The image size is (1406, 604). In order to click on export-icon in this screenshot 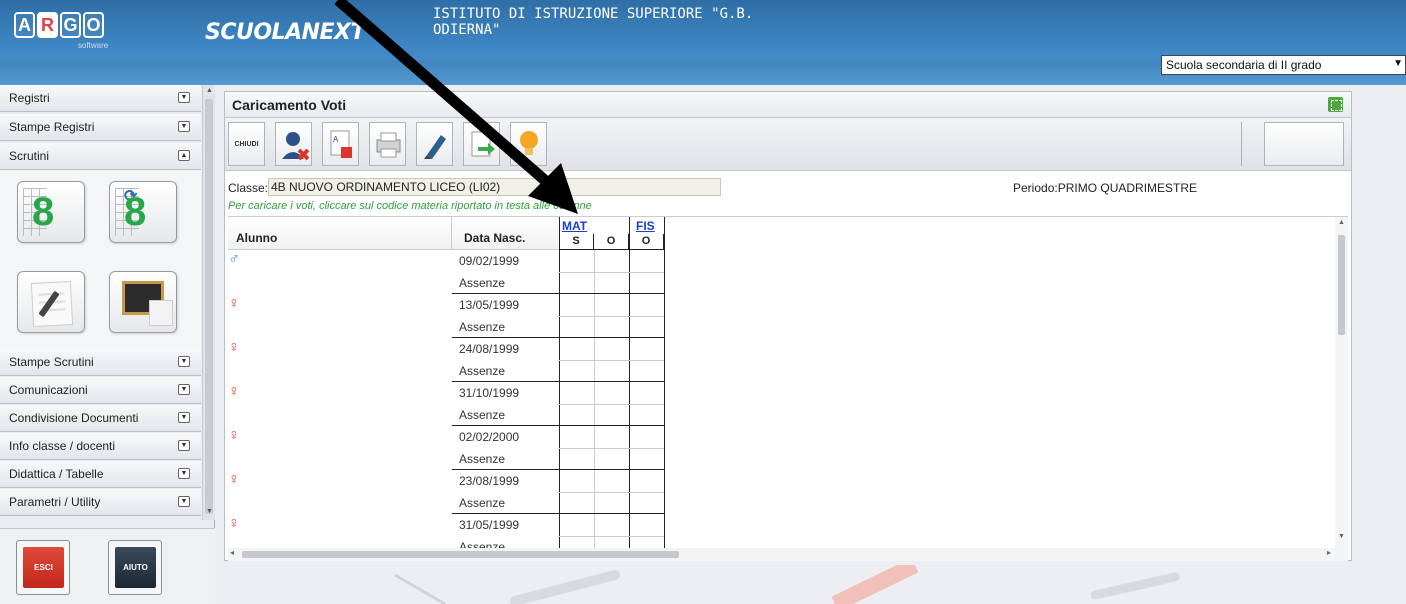, I will do `click(483, 144)`.